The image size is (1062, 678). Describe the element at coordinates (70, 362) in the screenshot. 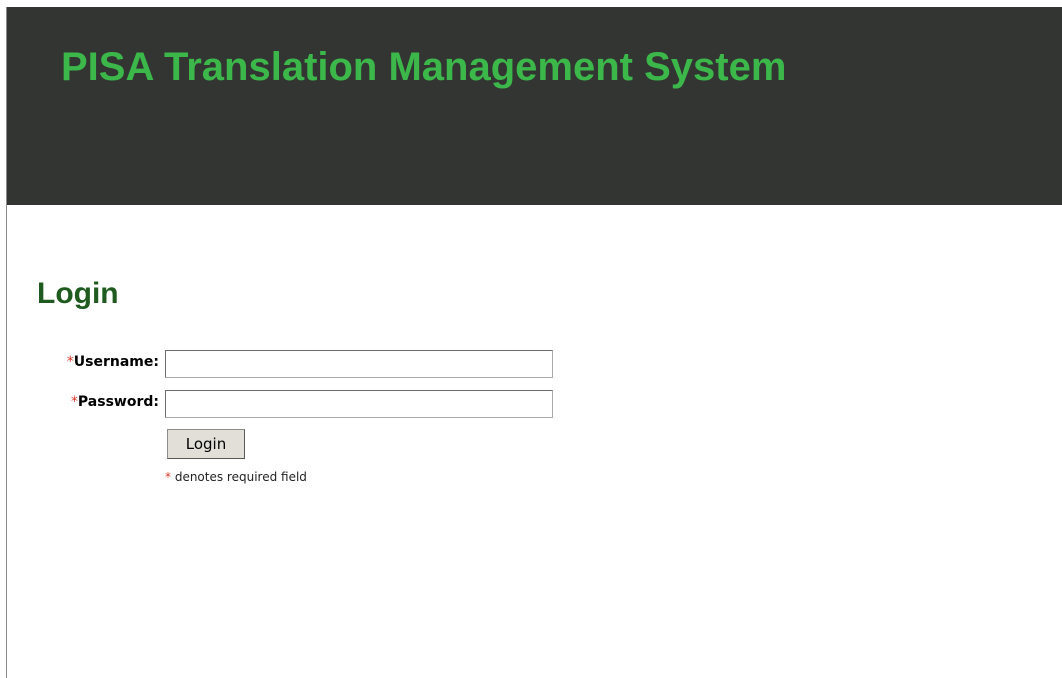

I see `username-required-marker: *` at that location.